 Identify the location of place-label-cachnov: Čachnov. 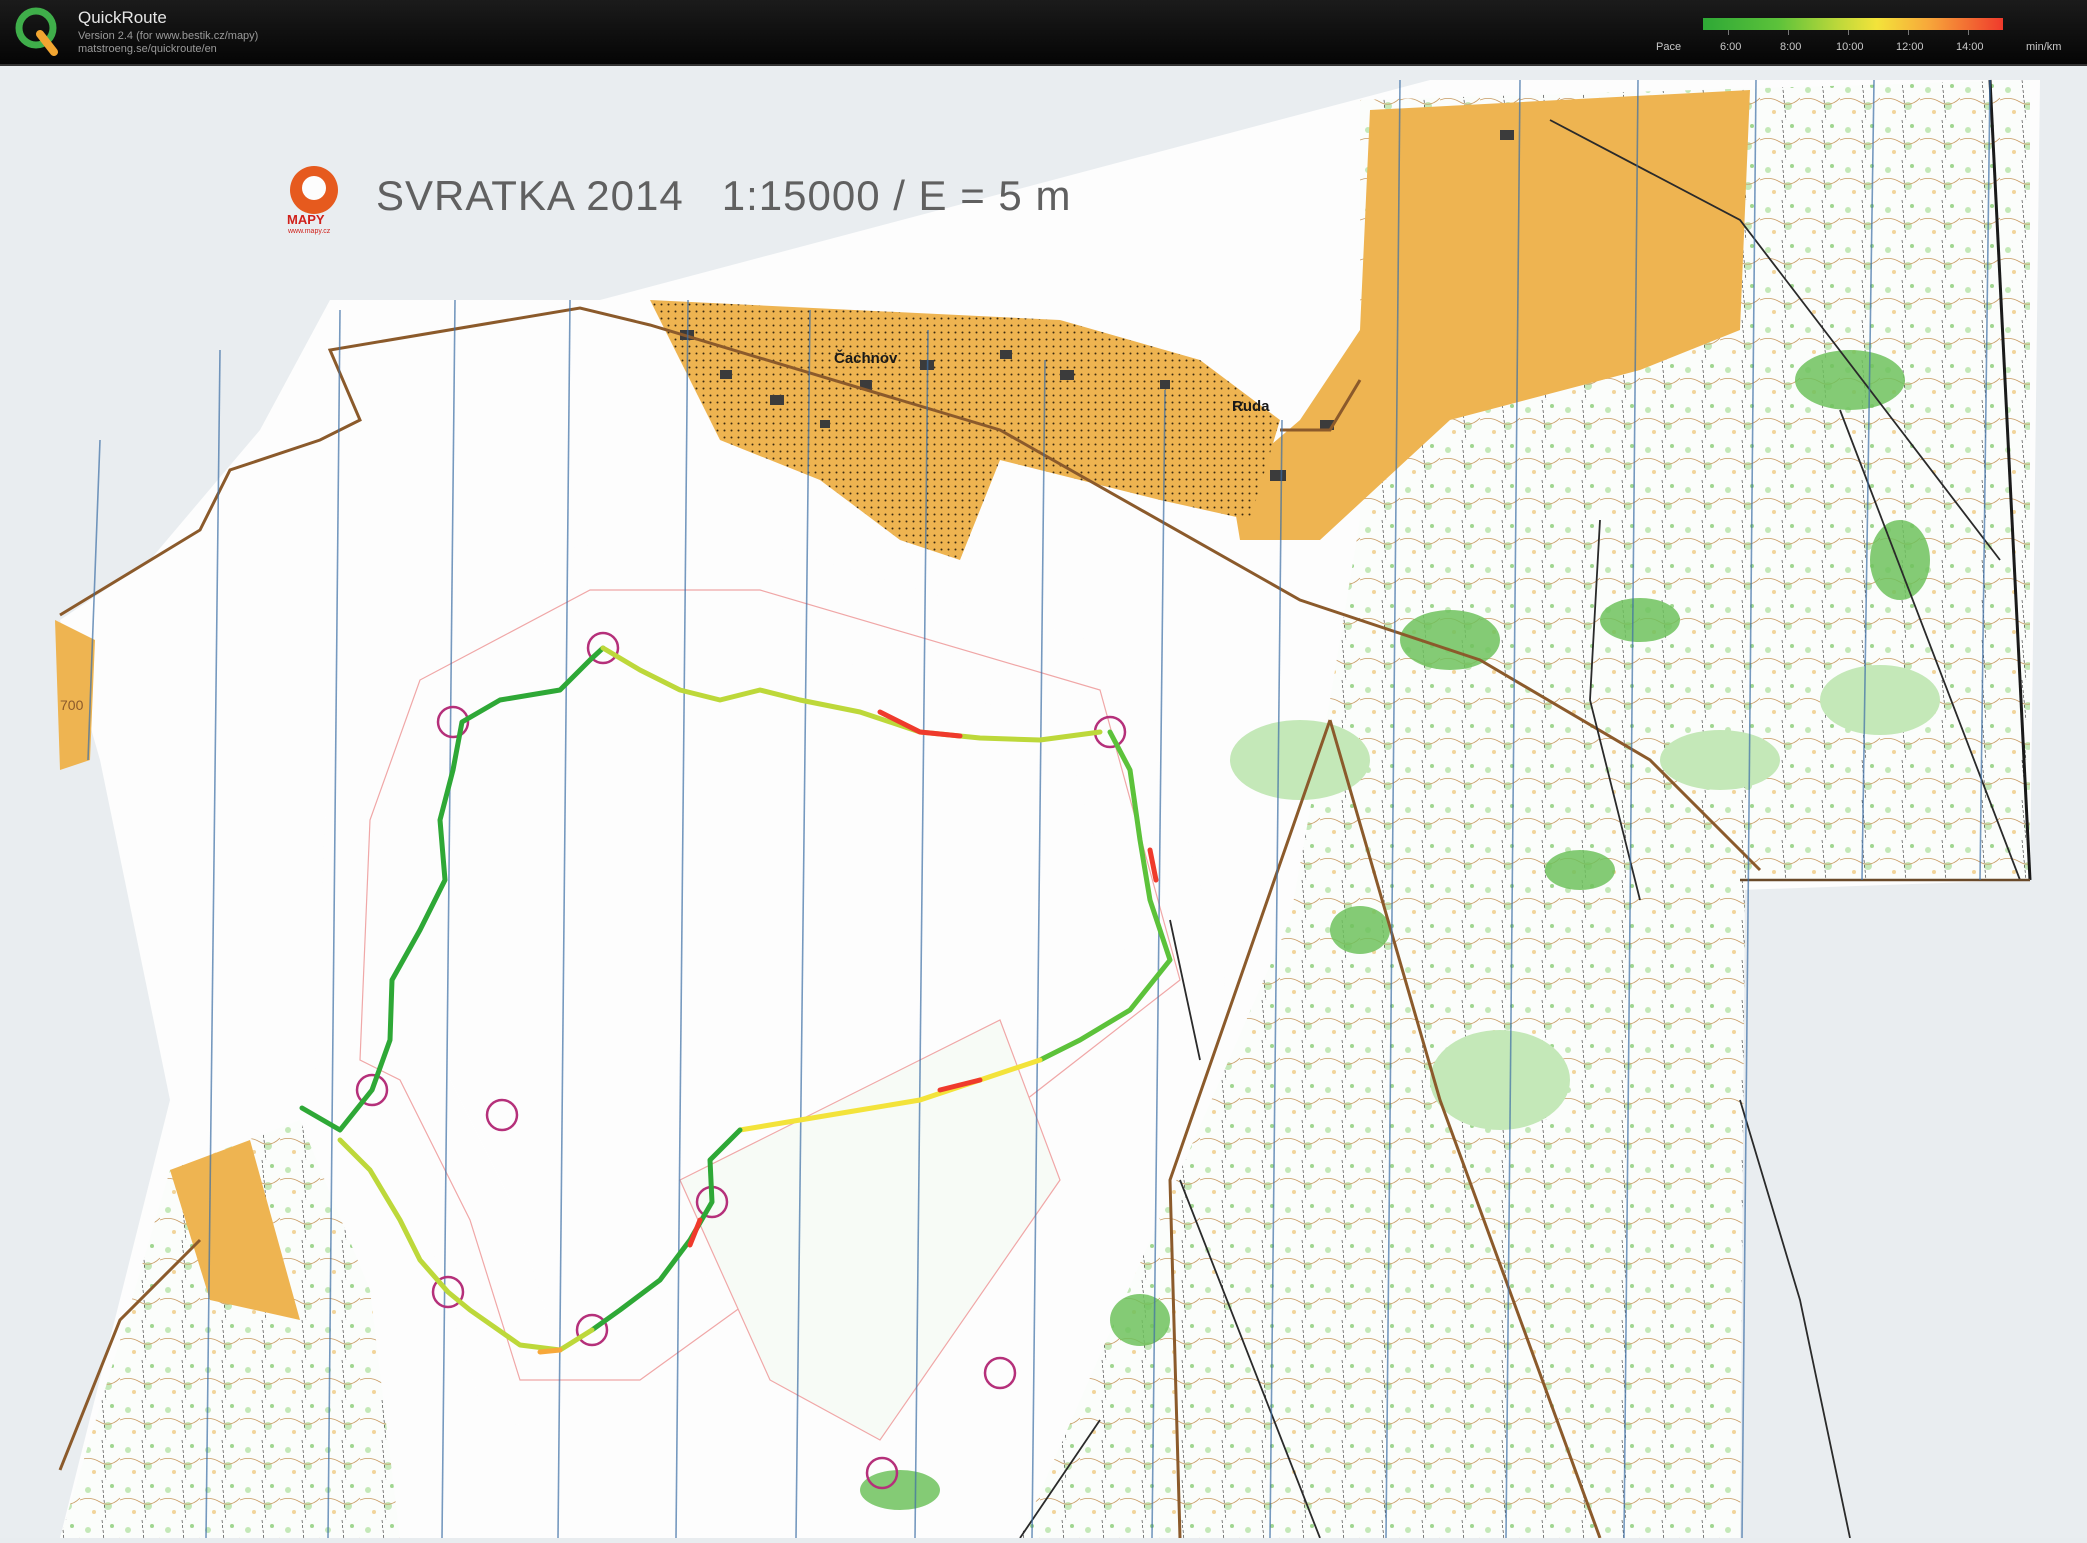
(866, 358).